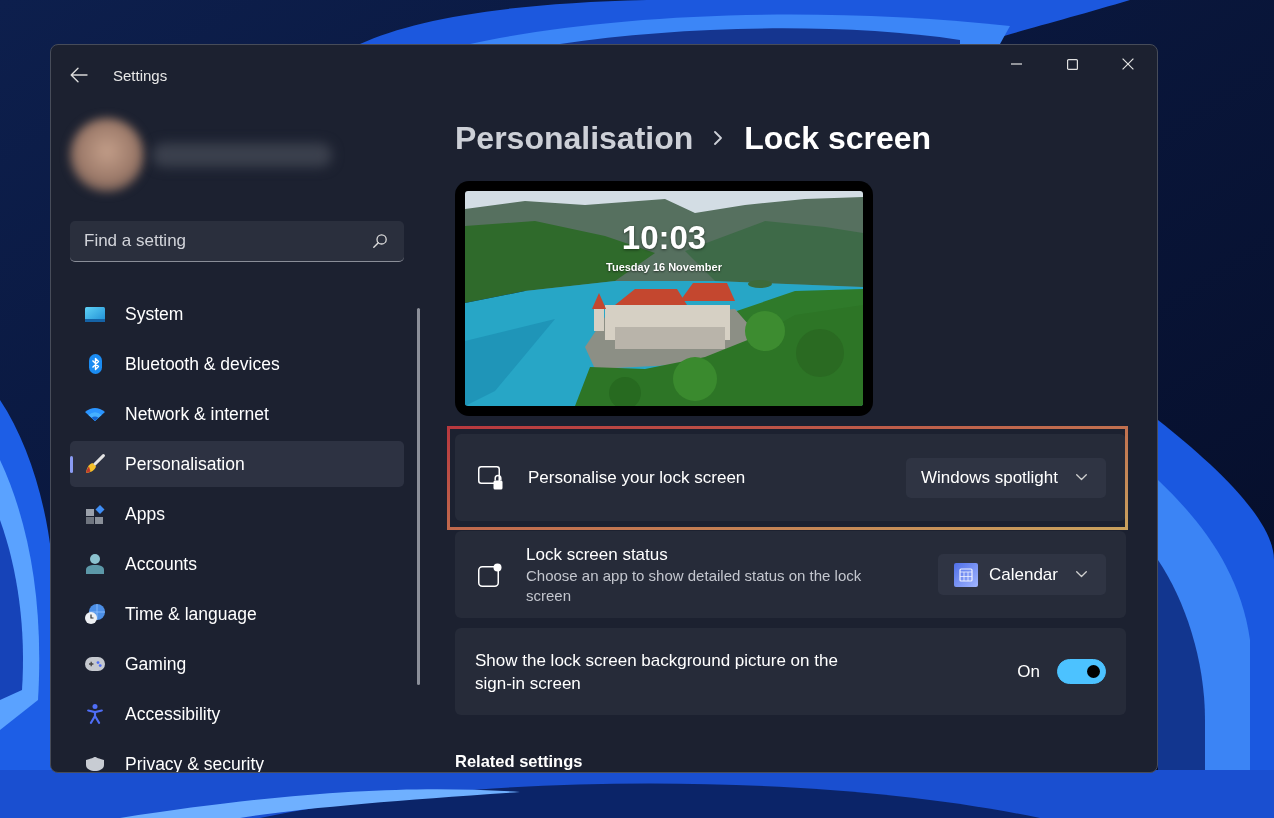 Image resolution: width=1274 pixels, height=818 pixels. What do you see at coordinates (380, 241) in the screenshot?
I see `search-icon` at bounding box center [380, 241].